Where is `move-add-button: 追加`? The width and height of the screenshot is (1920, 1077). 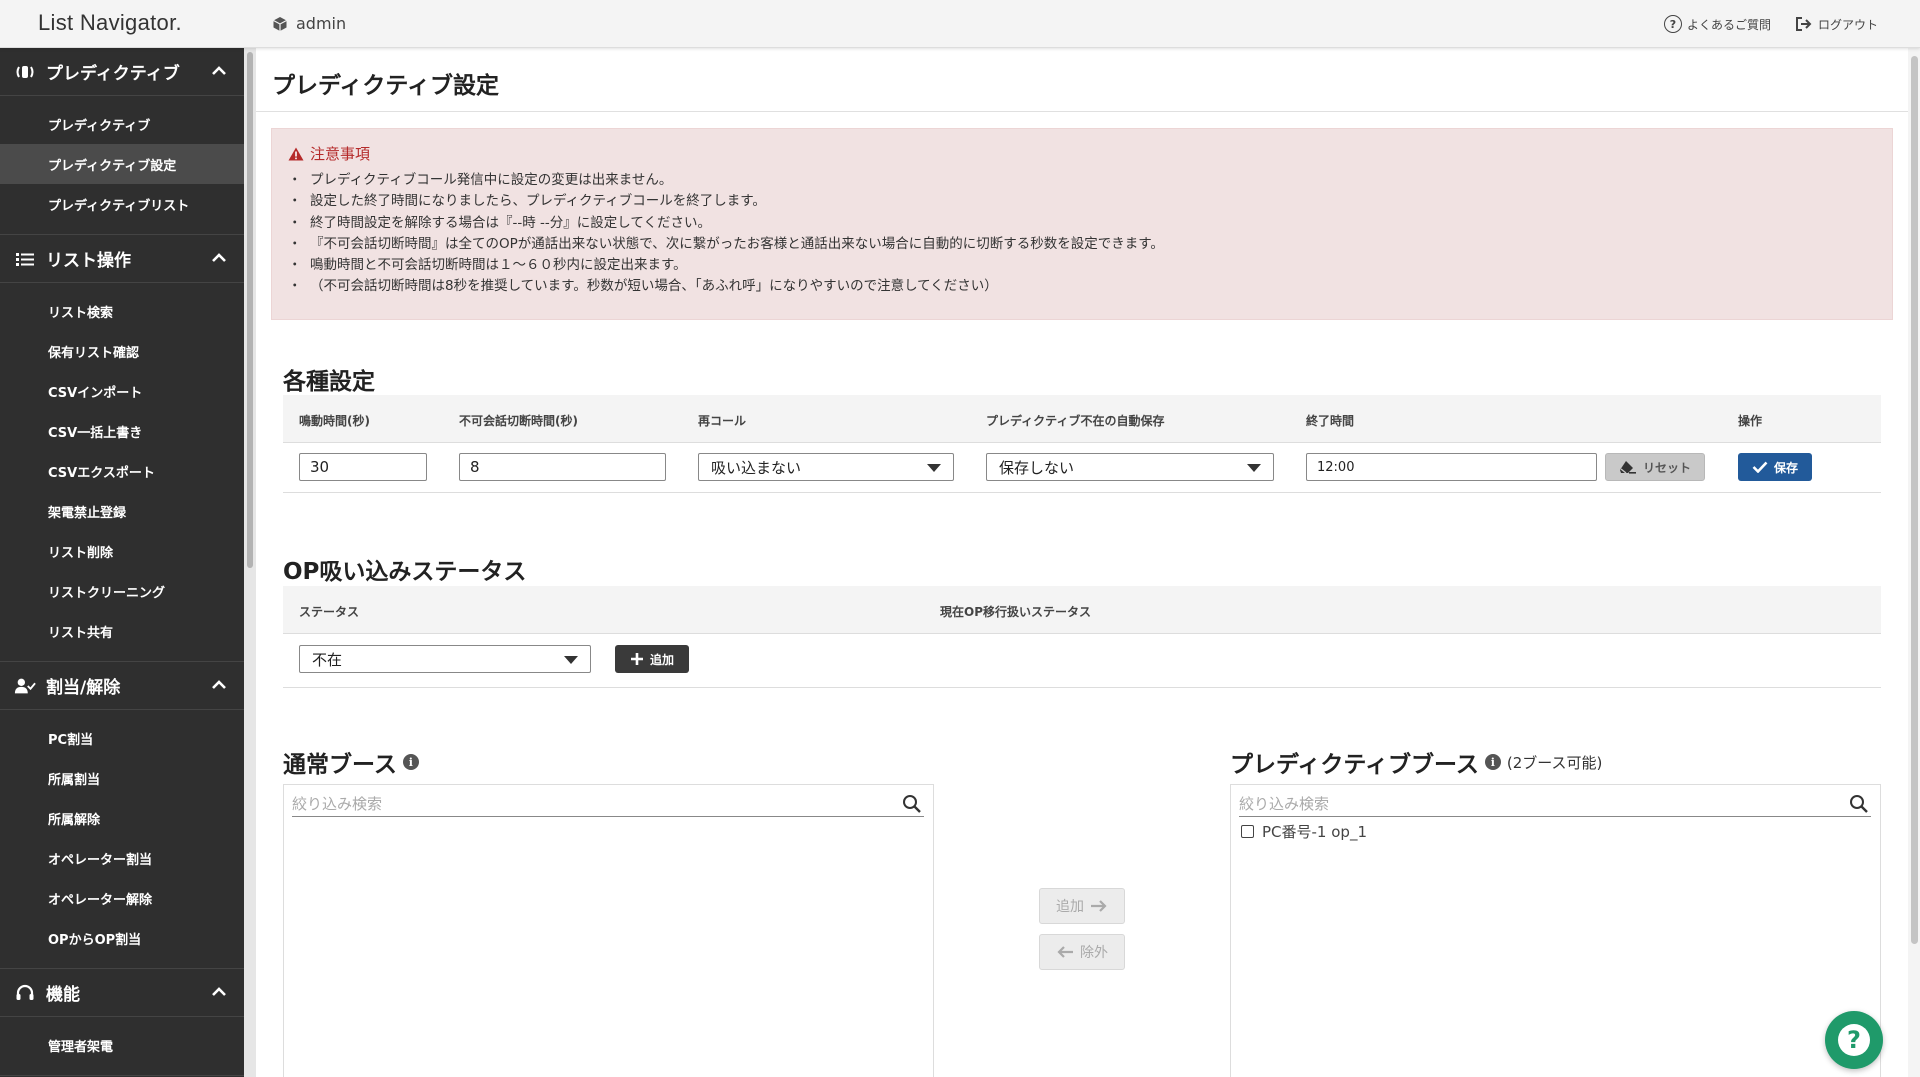
move-add-button: 追加 is located at coordinates (1082, 906).